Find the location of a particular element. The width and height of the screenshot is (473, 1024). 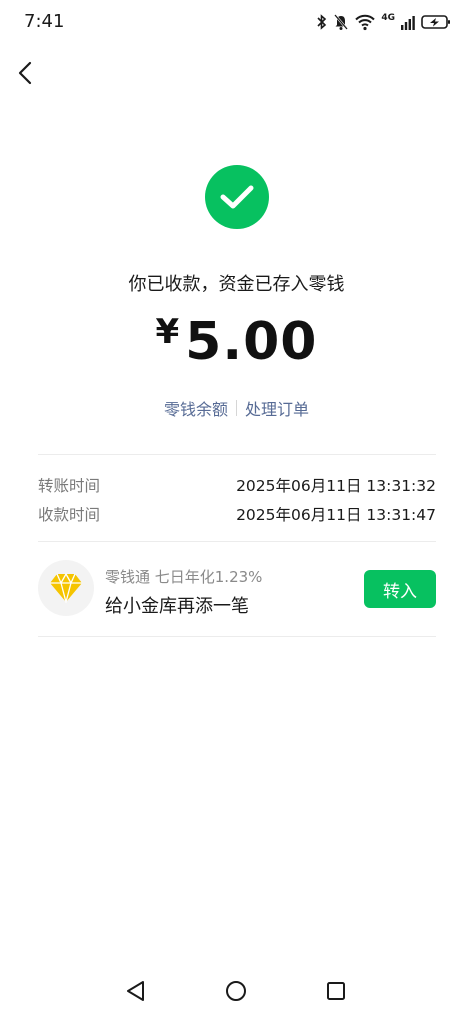

detail-row-receive-time: 收款时间 2025年06月11日 13:31:47 is located at coordinates (237, 514).